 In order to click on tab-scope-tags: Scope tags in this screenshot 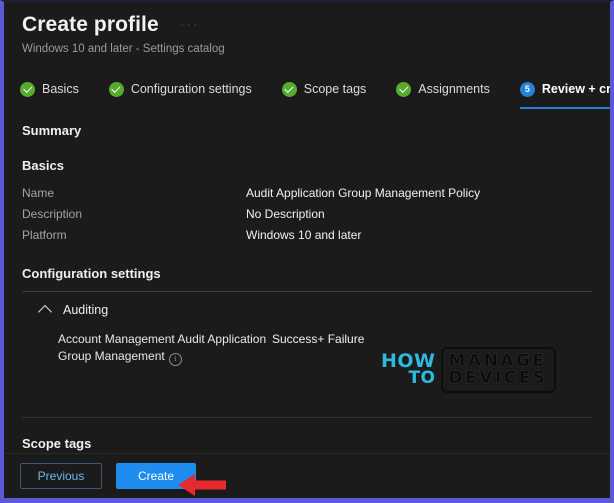, I will do `click(324, 89)`.